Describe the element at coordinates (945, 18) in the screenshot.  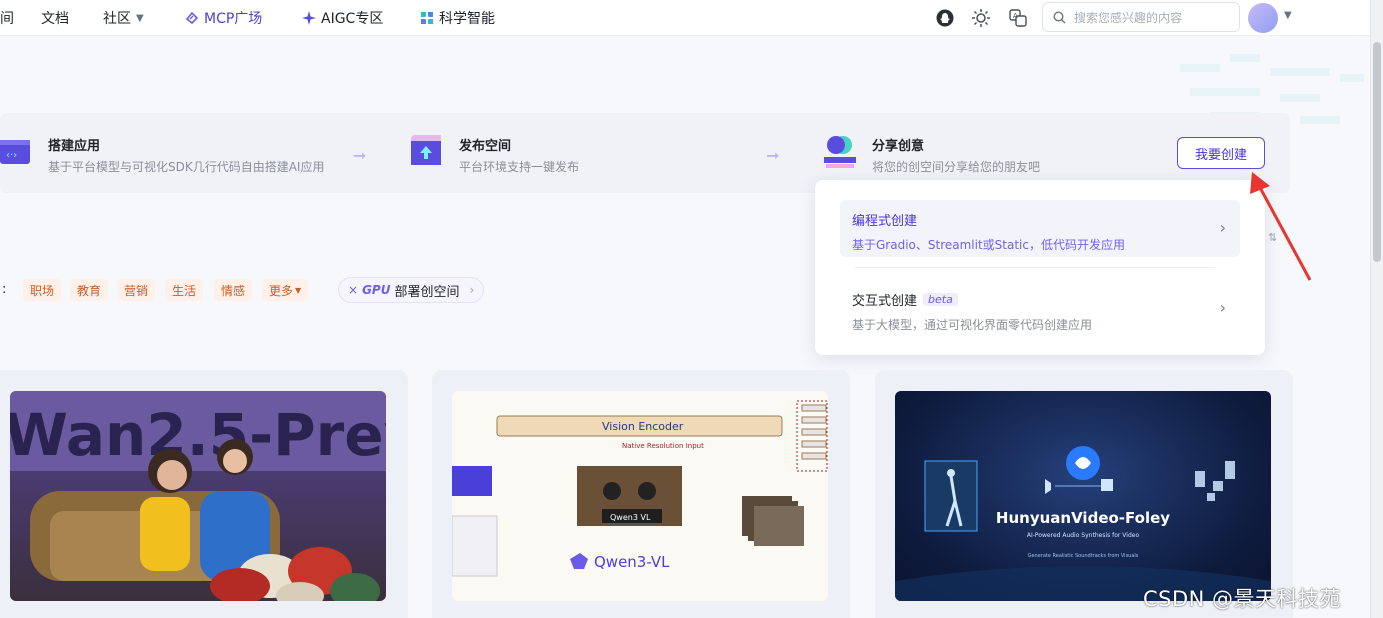
I see `github-icon` at that location.